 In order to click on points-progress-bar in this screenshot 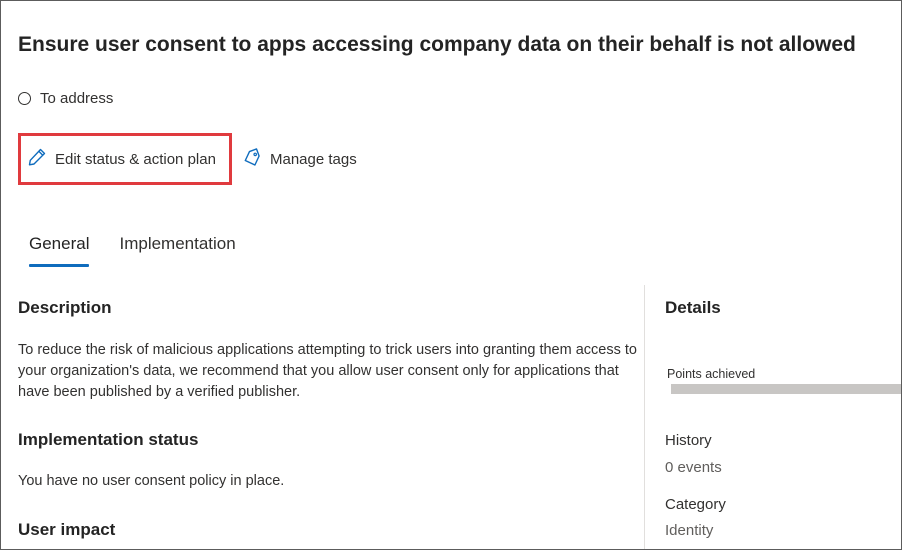, I will do `click(786, 389)`.